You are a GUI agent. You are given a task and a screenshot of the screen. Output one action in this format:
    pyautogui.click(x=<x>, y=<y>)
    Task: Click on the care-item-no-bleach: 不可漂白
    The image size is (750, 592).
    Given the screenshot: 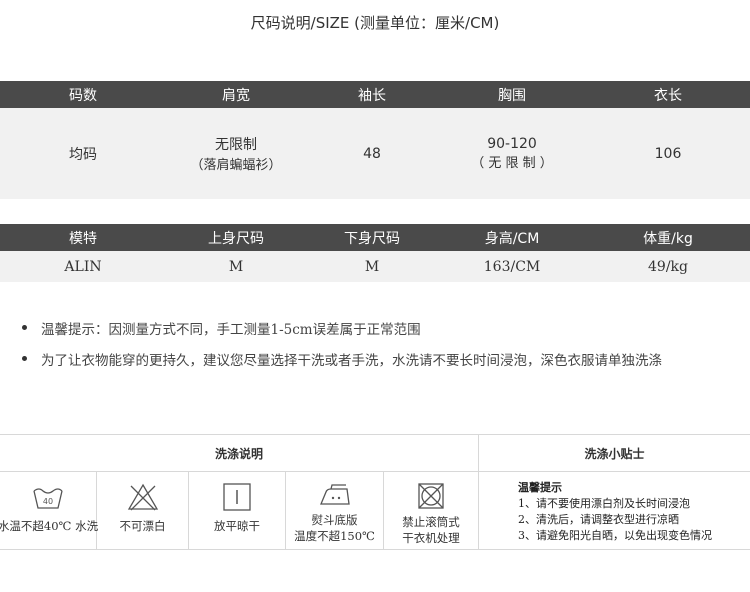 What is the action you would take?
    pyautogui.click(x=142, y=510)
    